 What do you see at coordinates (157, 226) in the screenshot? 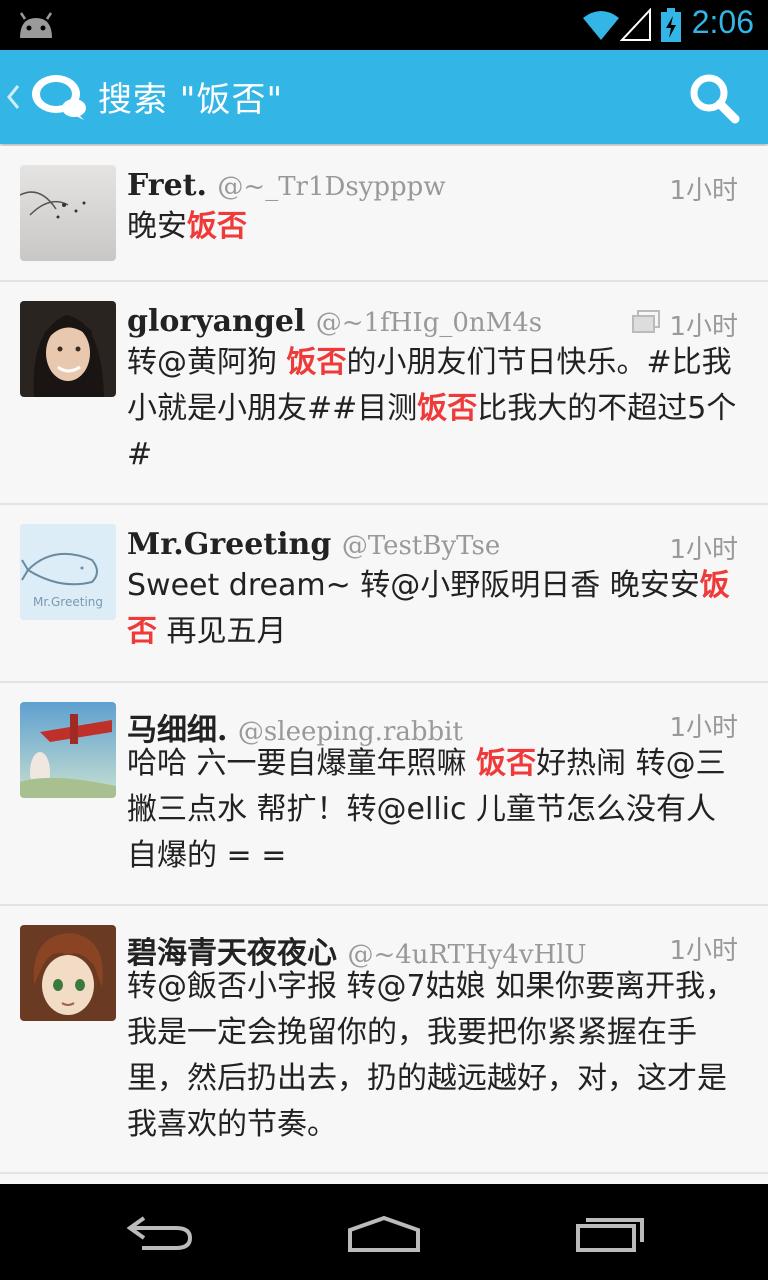
I see `body-text: 晚安` at bounding box center [157, 226].